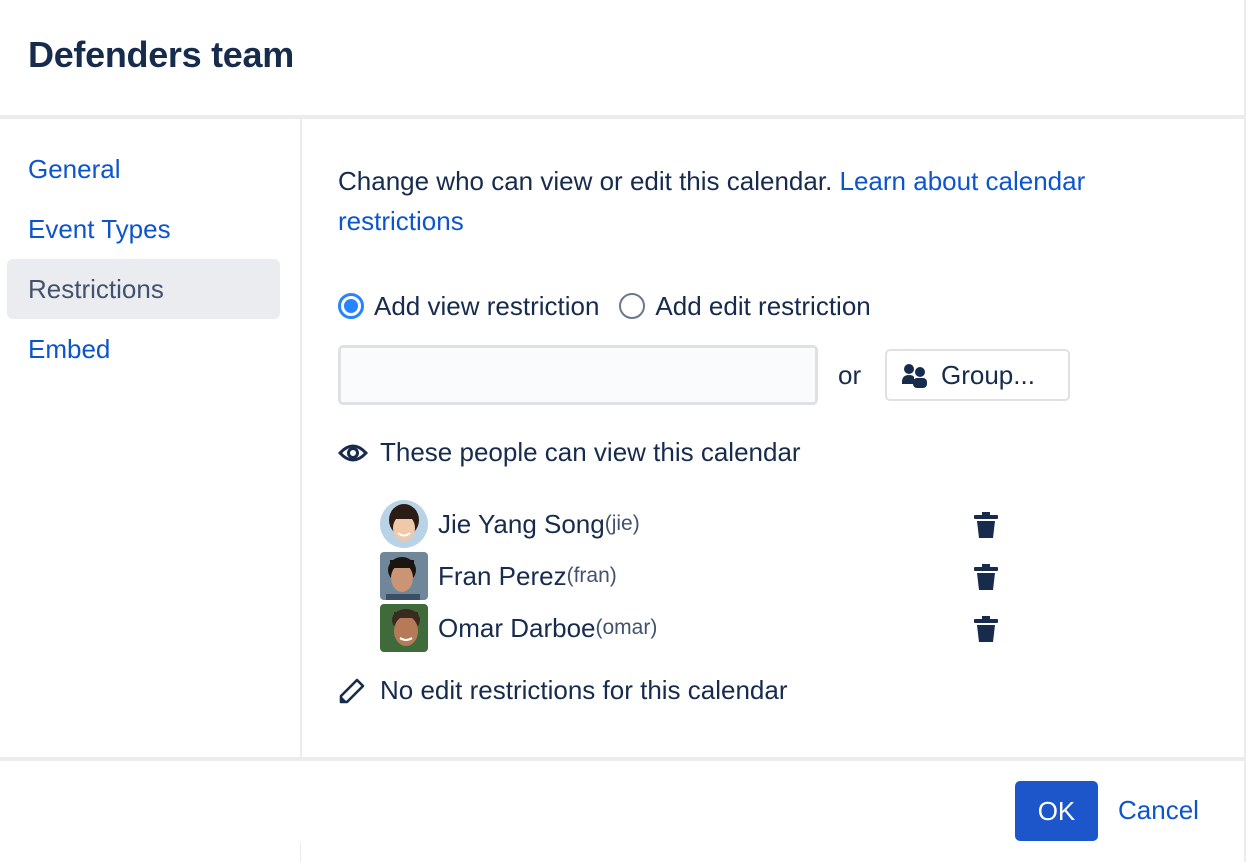  I want to click on viewer-list-item: Omar Darboe (omar), so click(720, 628).